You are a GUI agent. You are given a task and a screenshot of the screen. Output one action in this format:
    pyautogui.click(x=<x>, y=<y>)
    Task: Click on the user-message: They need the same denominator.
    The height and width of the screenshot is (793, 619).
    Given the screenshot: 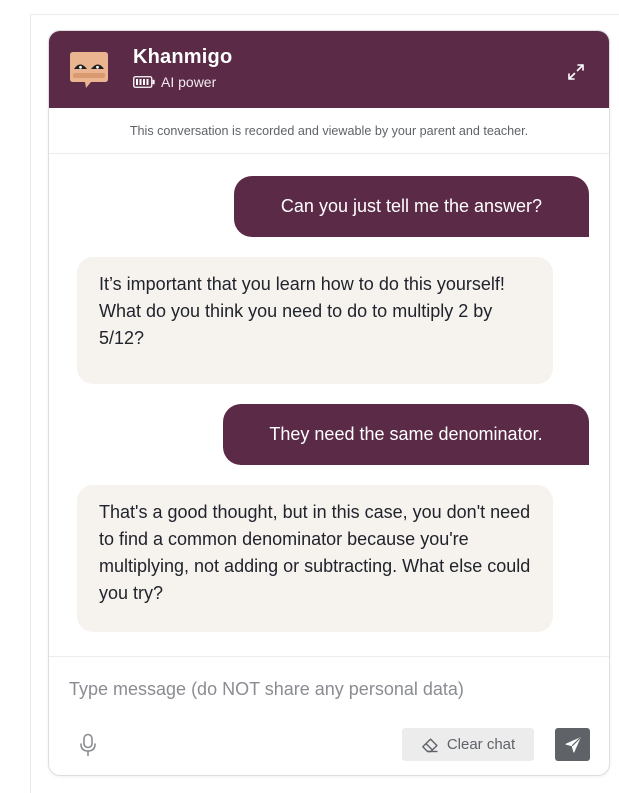 What is the action you would take?
    pyautogui.click(x=406, y=434)
    